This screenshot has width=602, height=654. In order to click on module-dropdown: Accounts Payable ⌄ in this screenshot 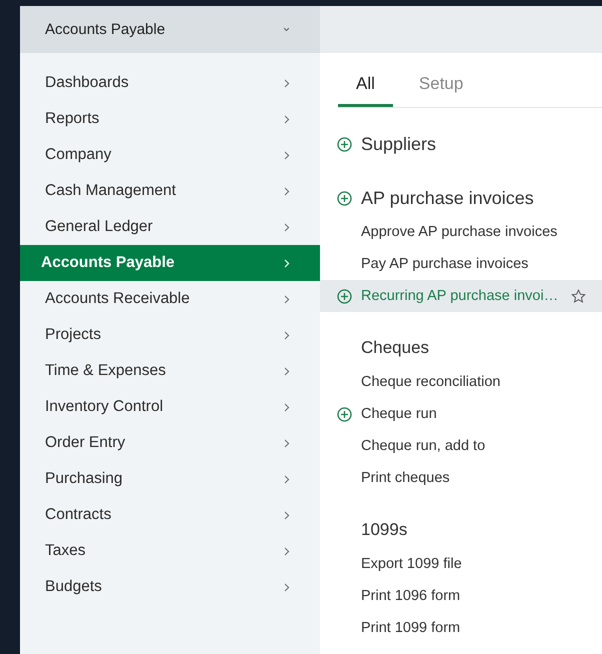, I will do `click(170, 29)`.